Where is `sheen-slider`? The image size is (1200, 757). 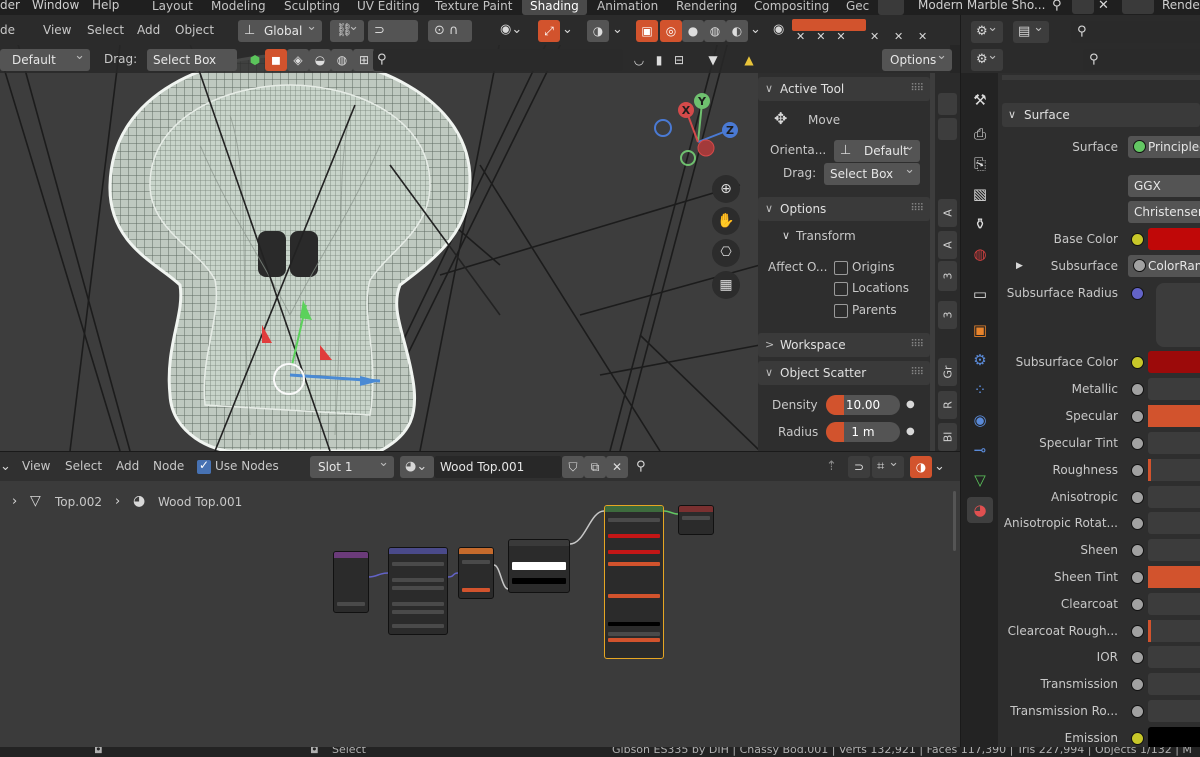
sheen-slider is located at coordinates (1174, 550).